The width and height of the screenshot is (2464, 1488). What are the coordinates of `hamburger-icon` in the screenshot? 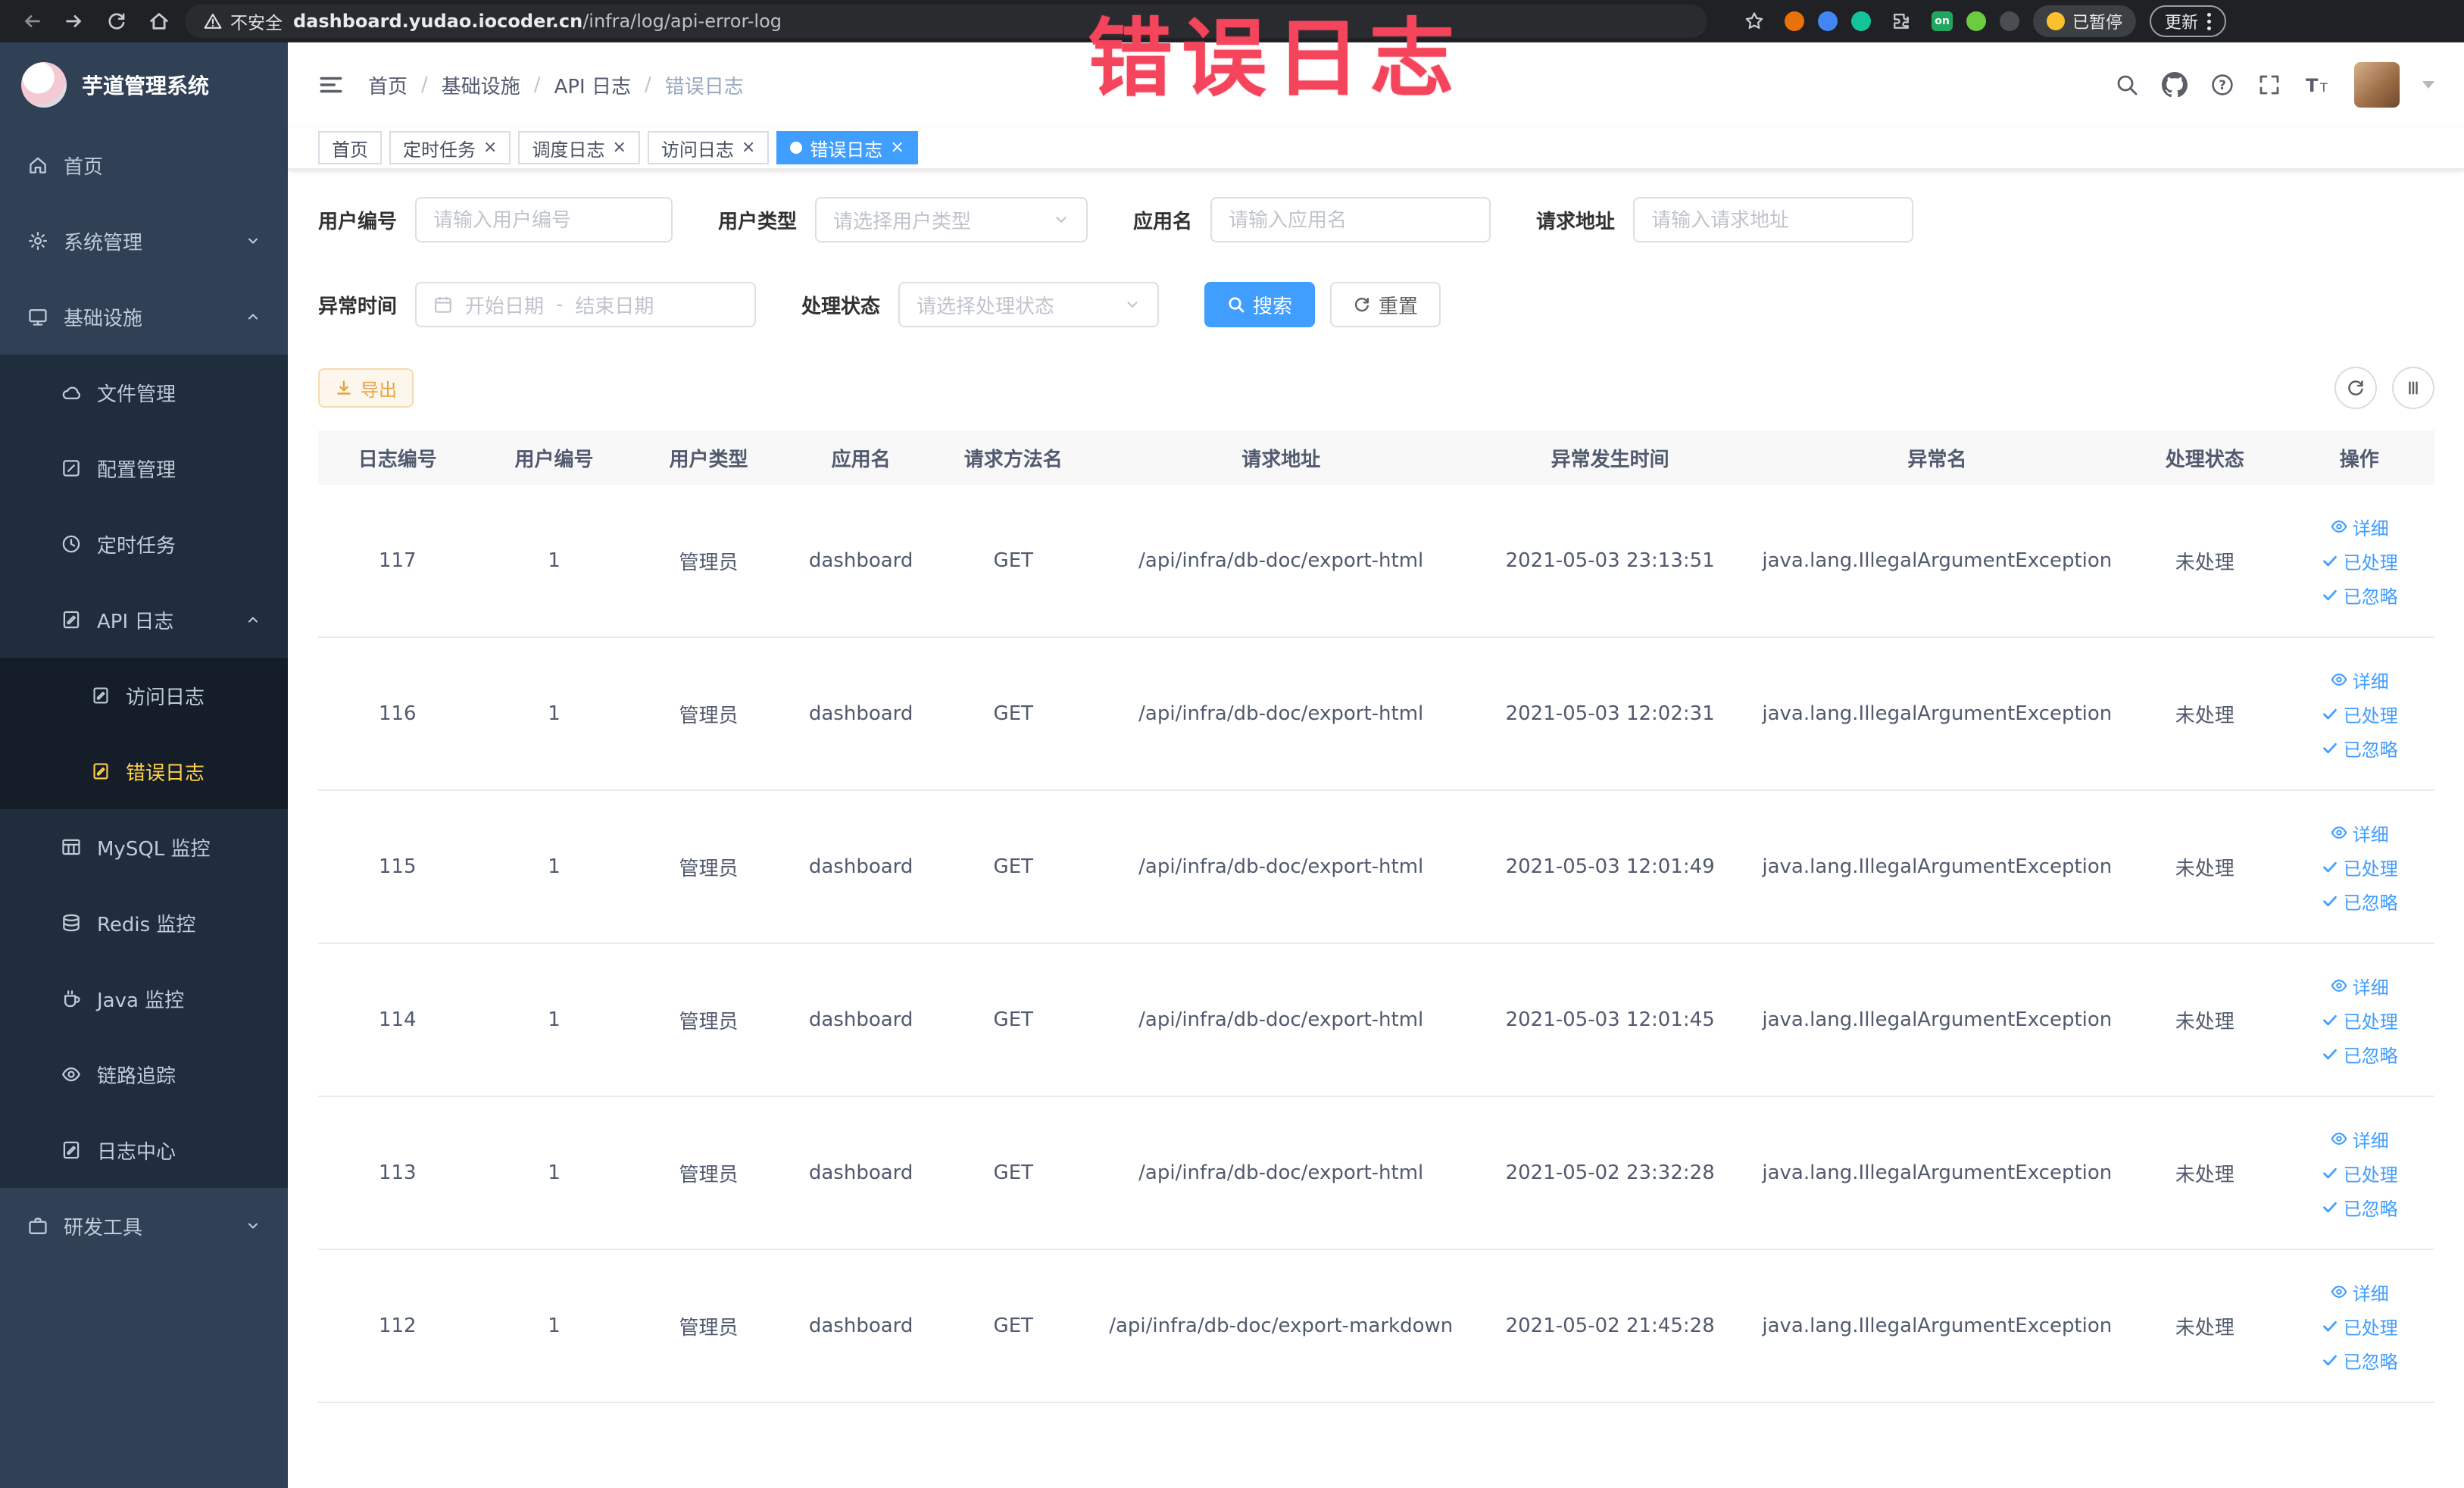 It's located at (331, 85).